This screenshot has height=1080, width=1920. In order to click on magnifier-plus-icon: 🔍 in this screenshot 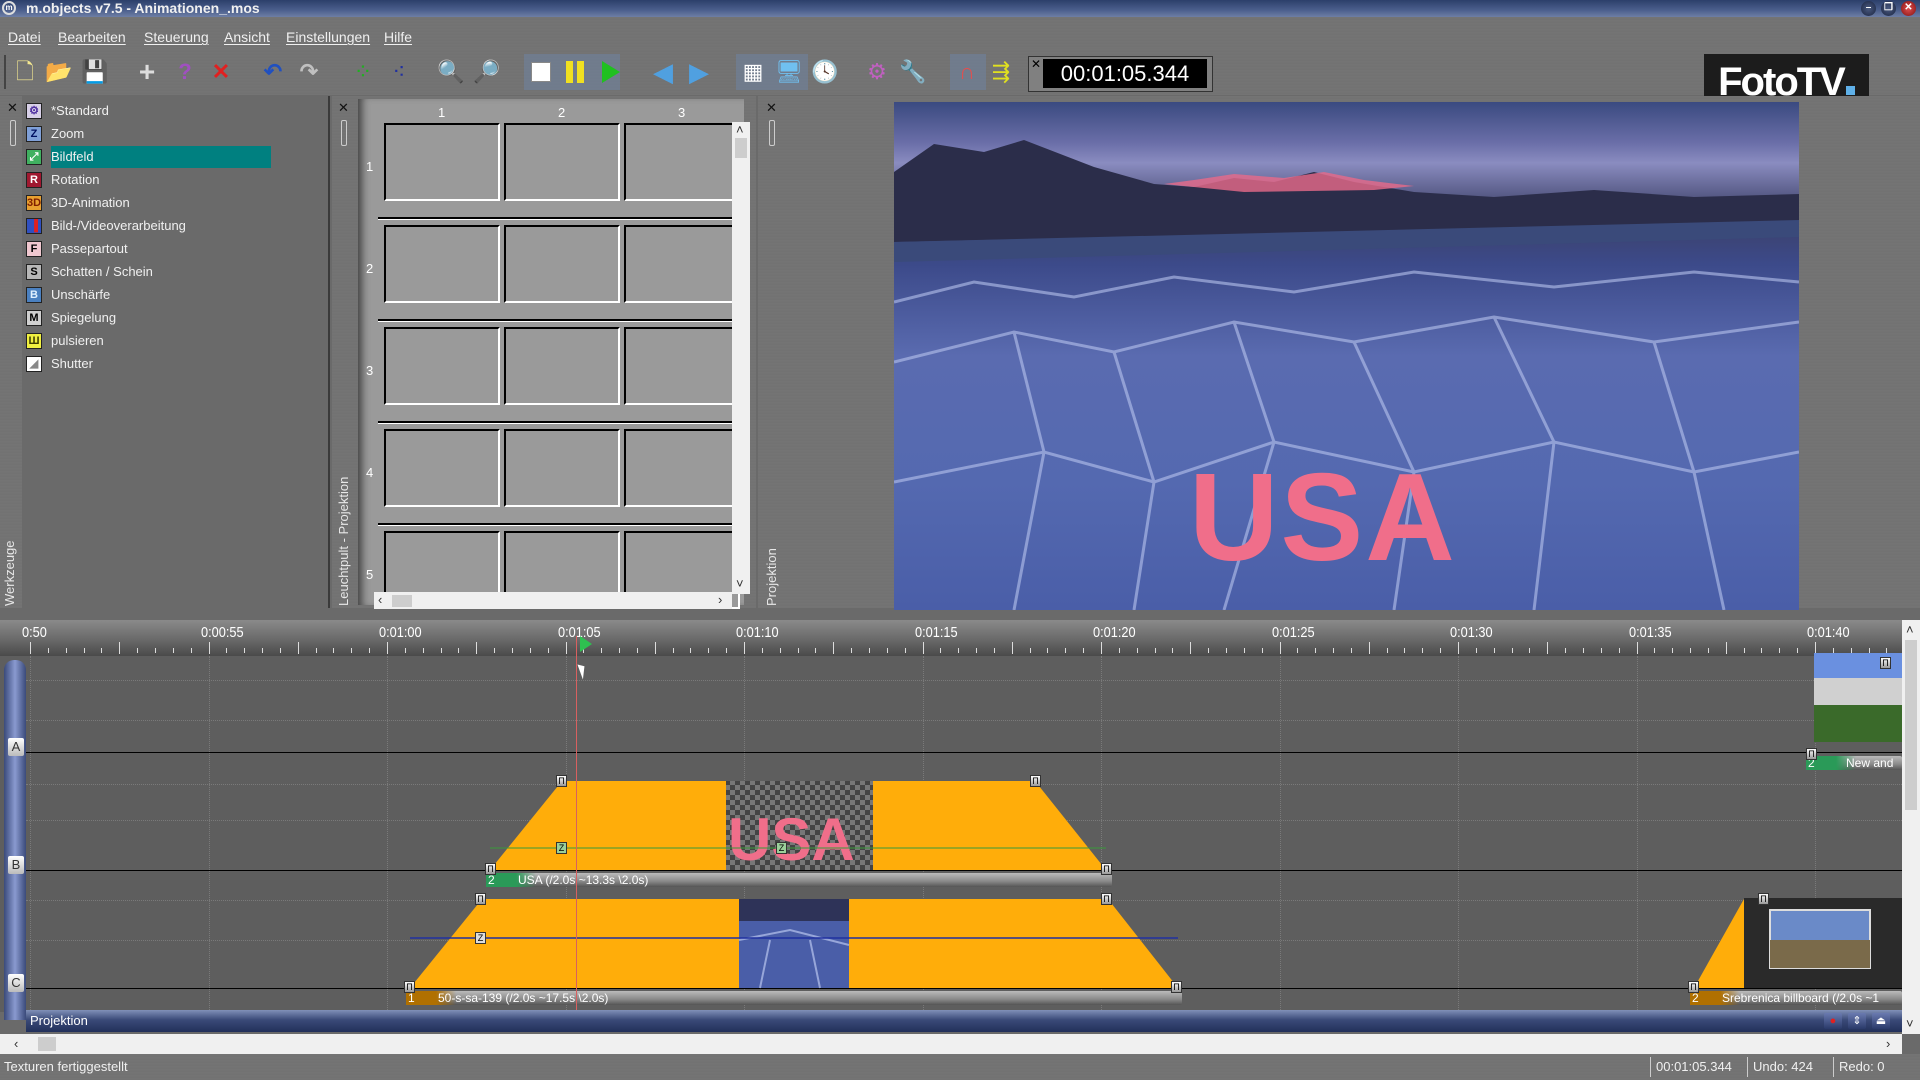, I will do `click(450, 72)`.